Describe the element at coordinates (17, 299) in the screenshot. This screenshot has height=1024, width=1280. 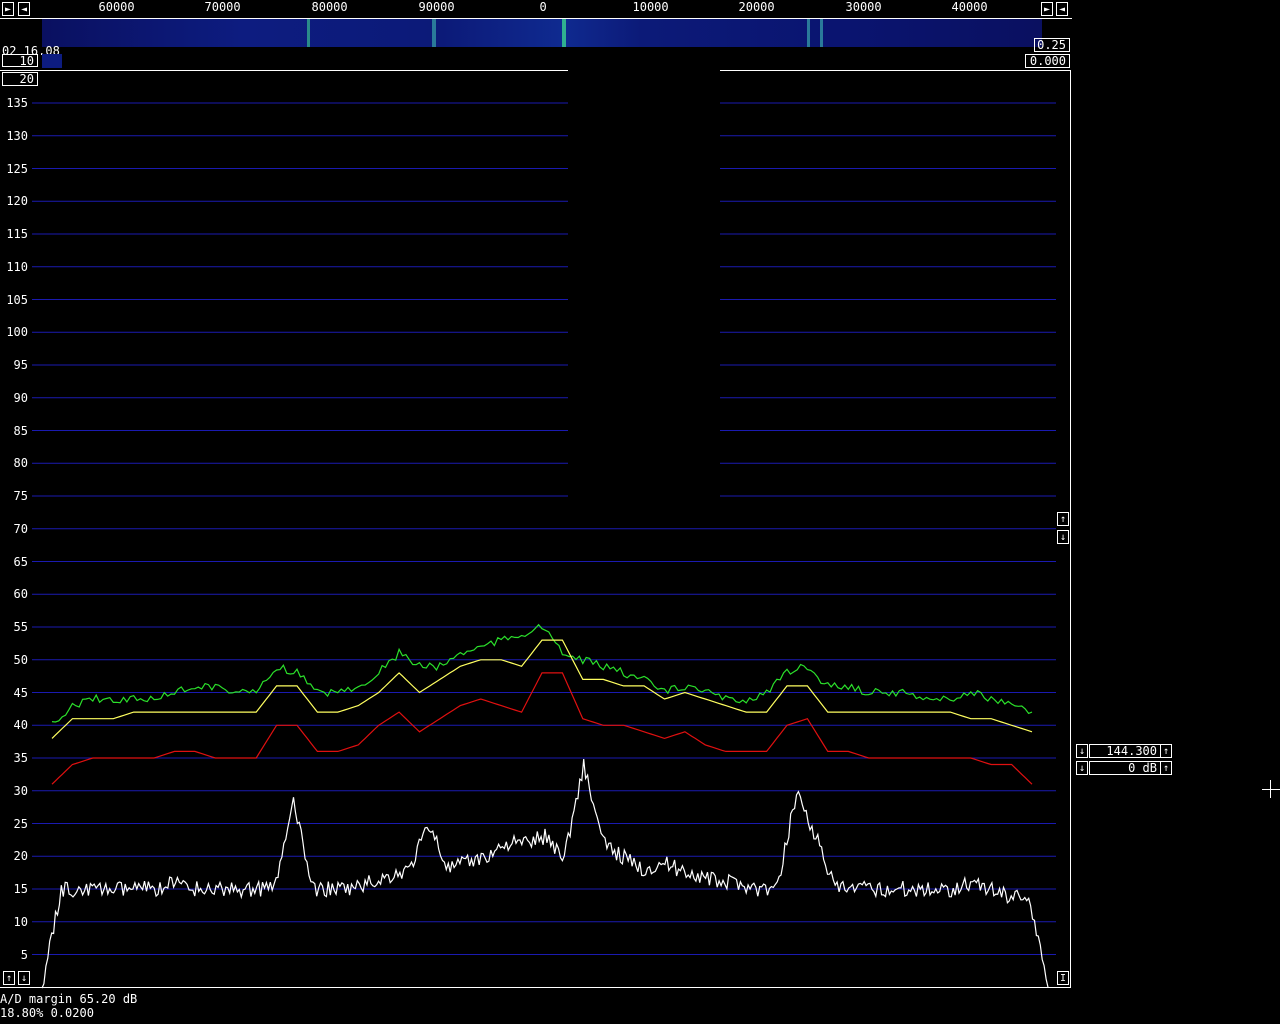
I see `y-axis-tick-label: 105` at that location.